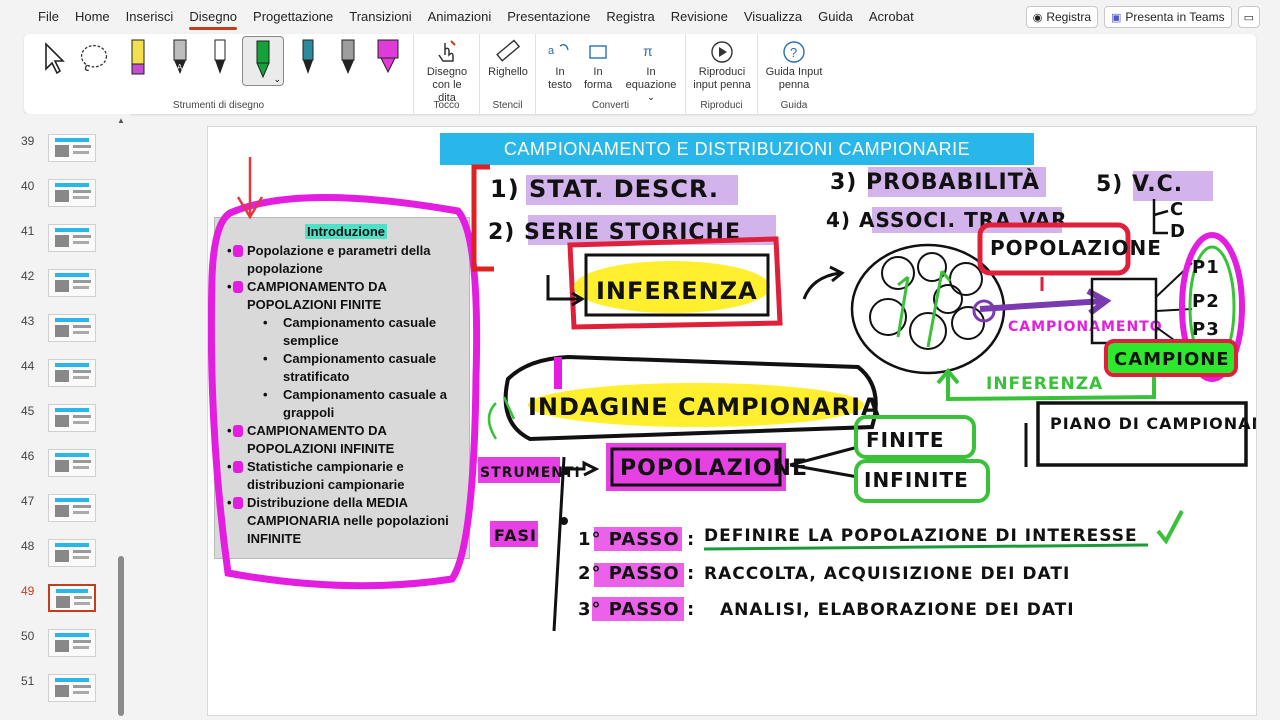 The image size is (1280, 720). I want to click on slide-number: 40, so click(28, 186).